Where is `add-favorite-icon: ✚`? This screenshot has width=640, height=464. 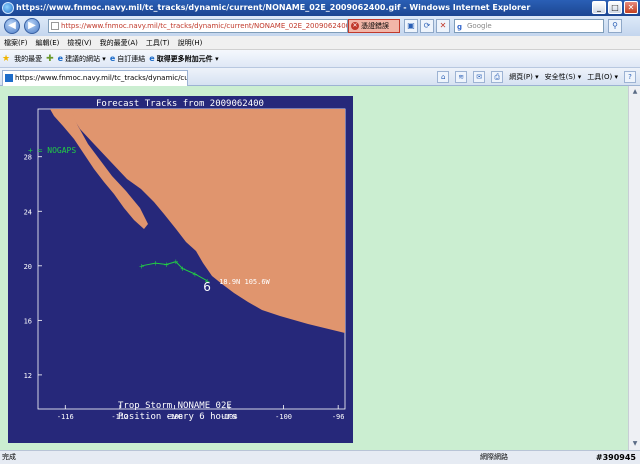
add-favorite-icon: ✚ is located at coordinates (50, 59).